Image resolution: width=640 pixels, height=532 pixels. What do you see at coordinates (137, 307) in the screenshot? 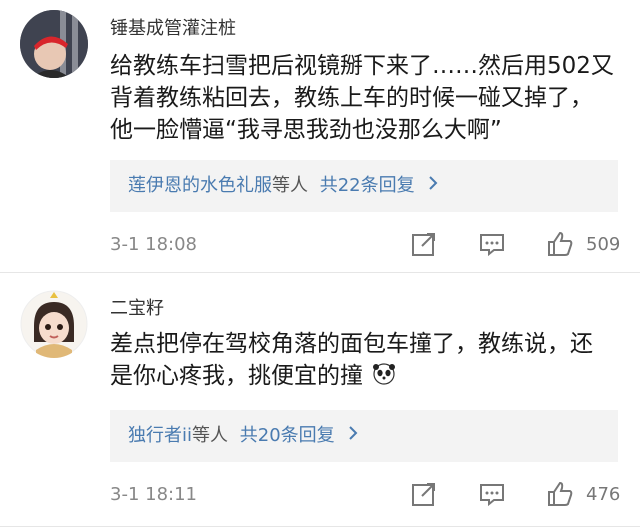
I see `username: 二宝籽` at bounding box center [137, 307].